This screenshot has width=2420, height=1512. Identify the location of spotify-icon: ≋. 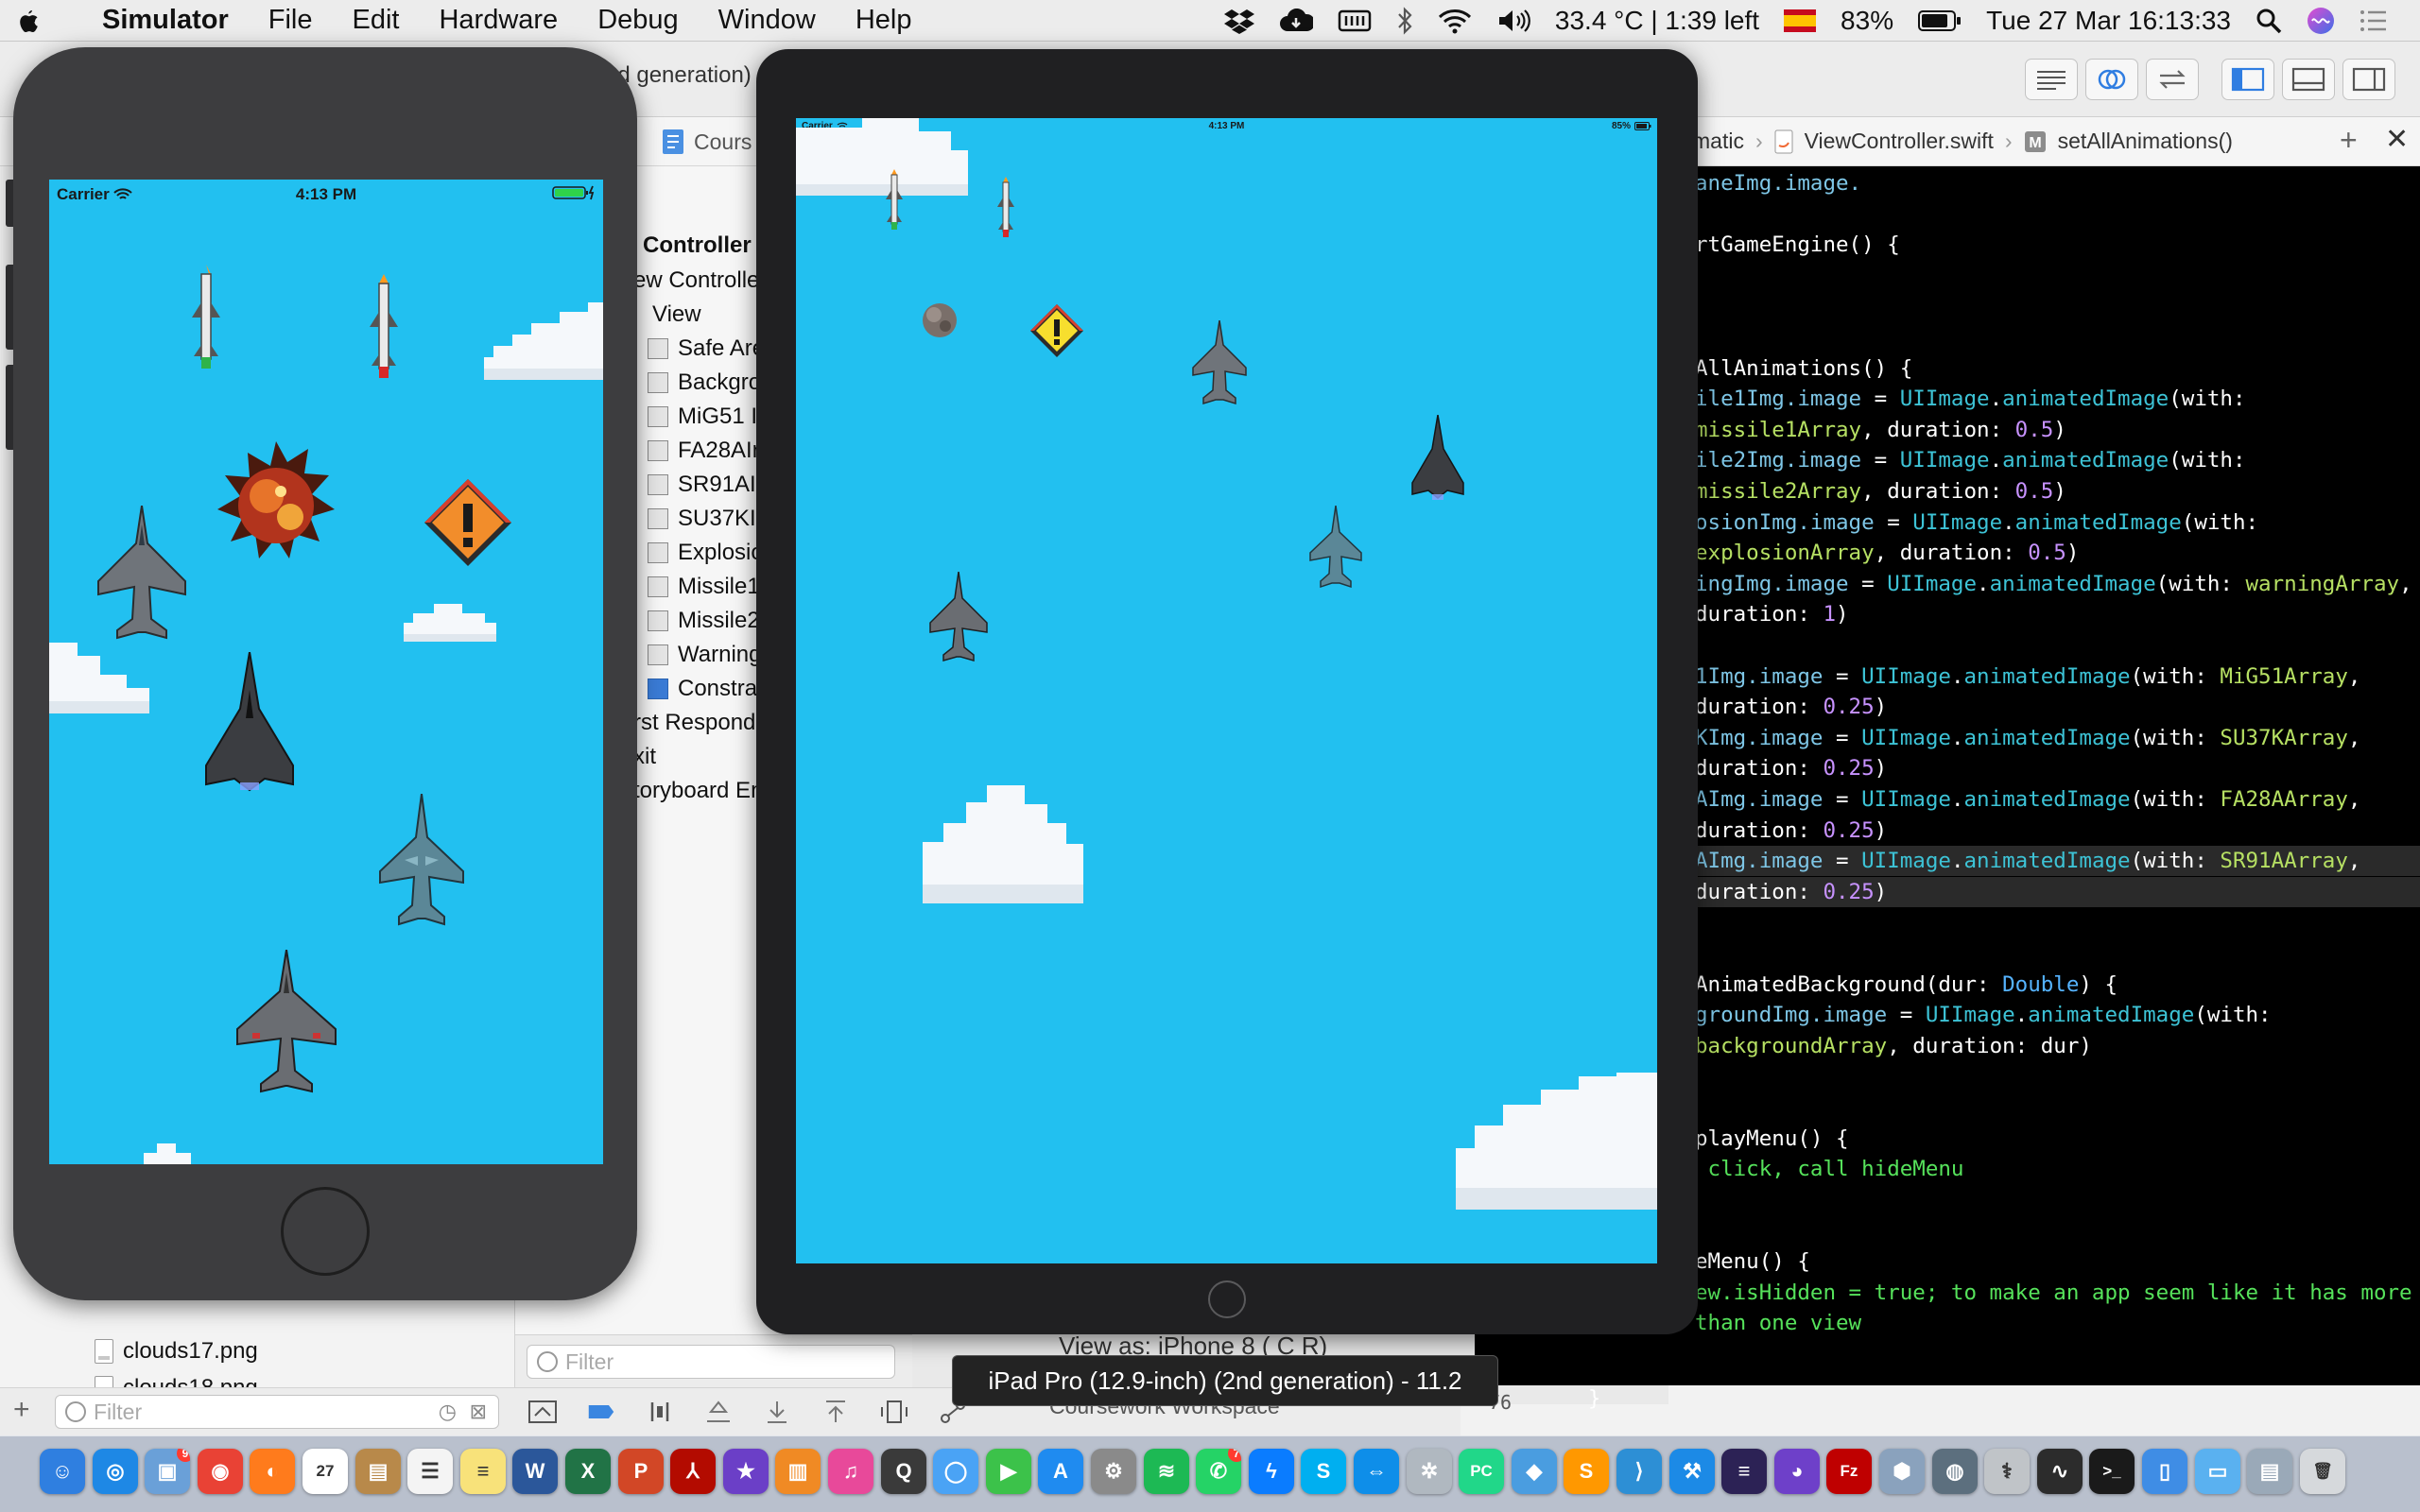
(1167, 1471).